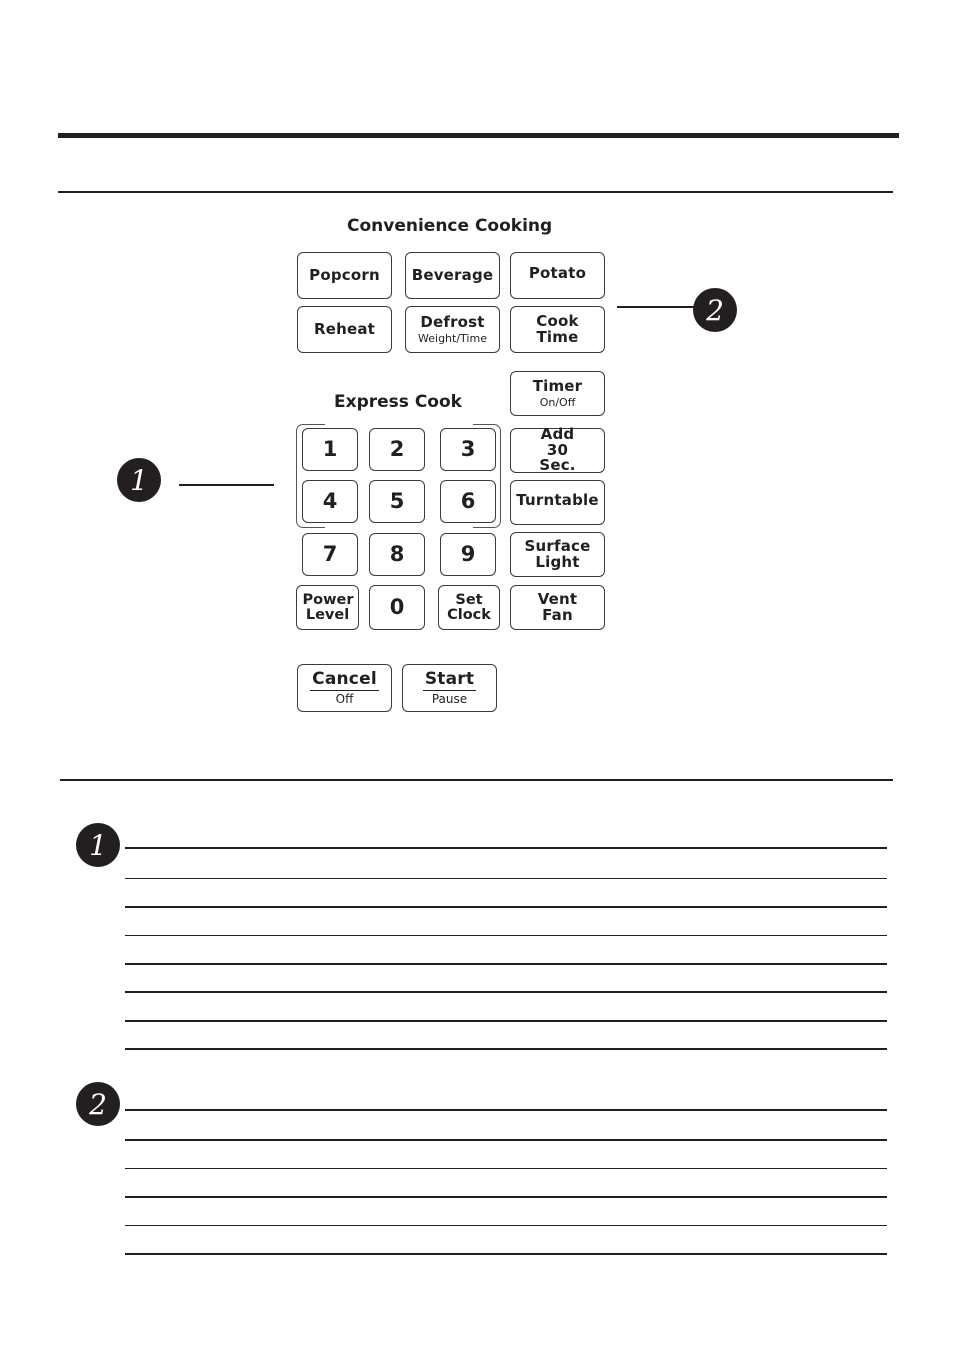 This screenshot has height=1354, width=954. I want to click on key-label: Add 30 Sec., so click(557, 449).